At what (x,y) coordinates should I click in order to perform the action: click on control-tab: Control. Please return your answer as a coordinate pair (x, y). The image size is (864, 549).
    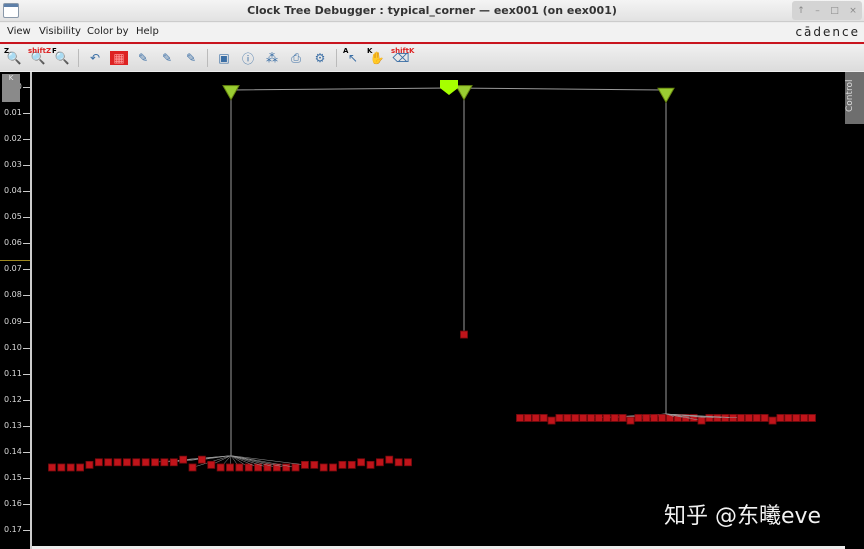
    Looking at the image, I should click on (854, 98).